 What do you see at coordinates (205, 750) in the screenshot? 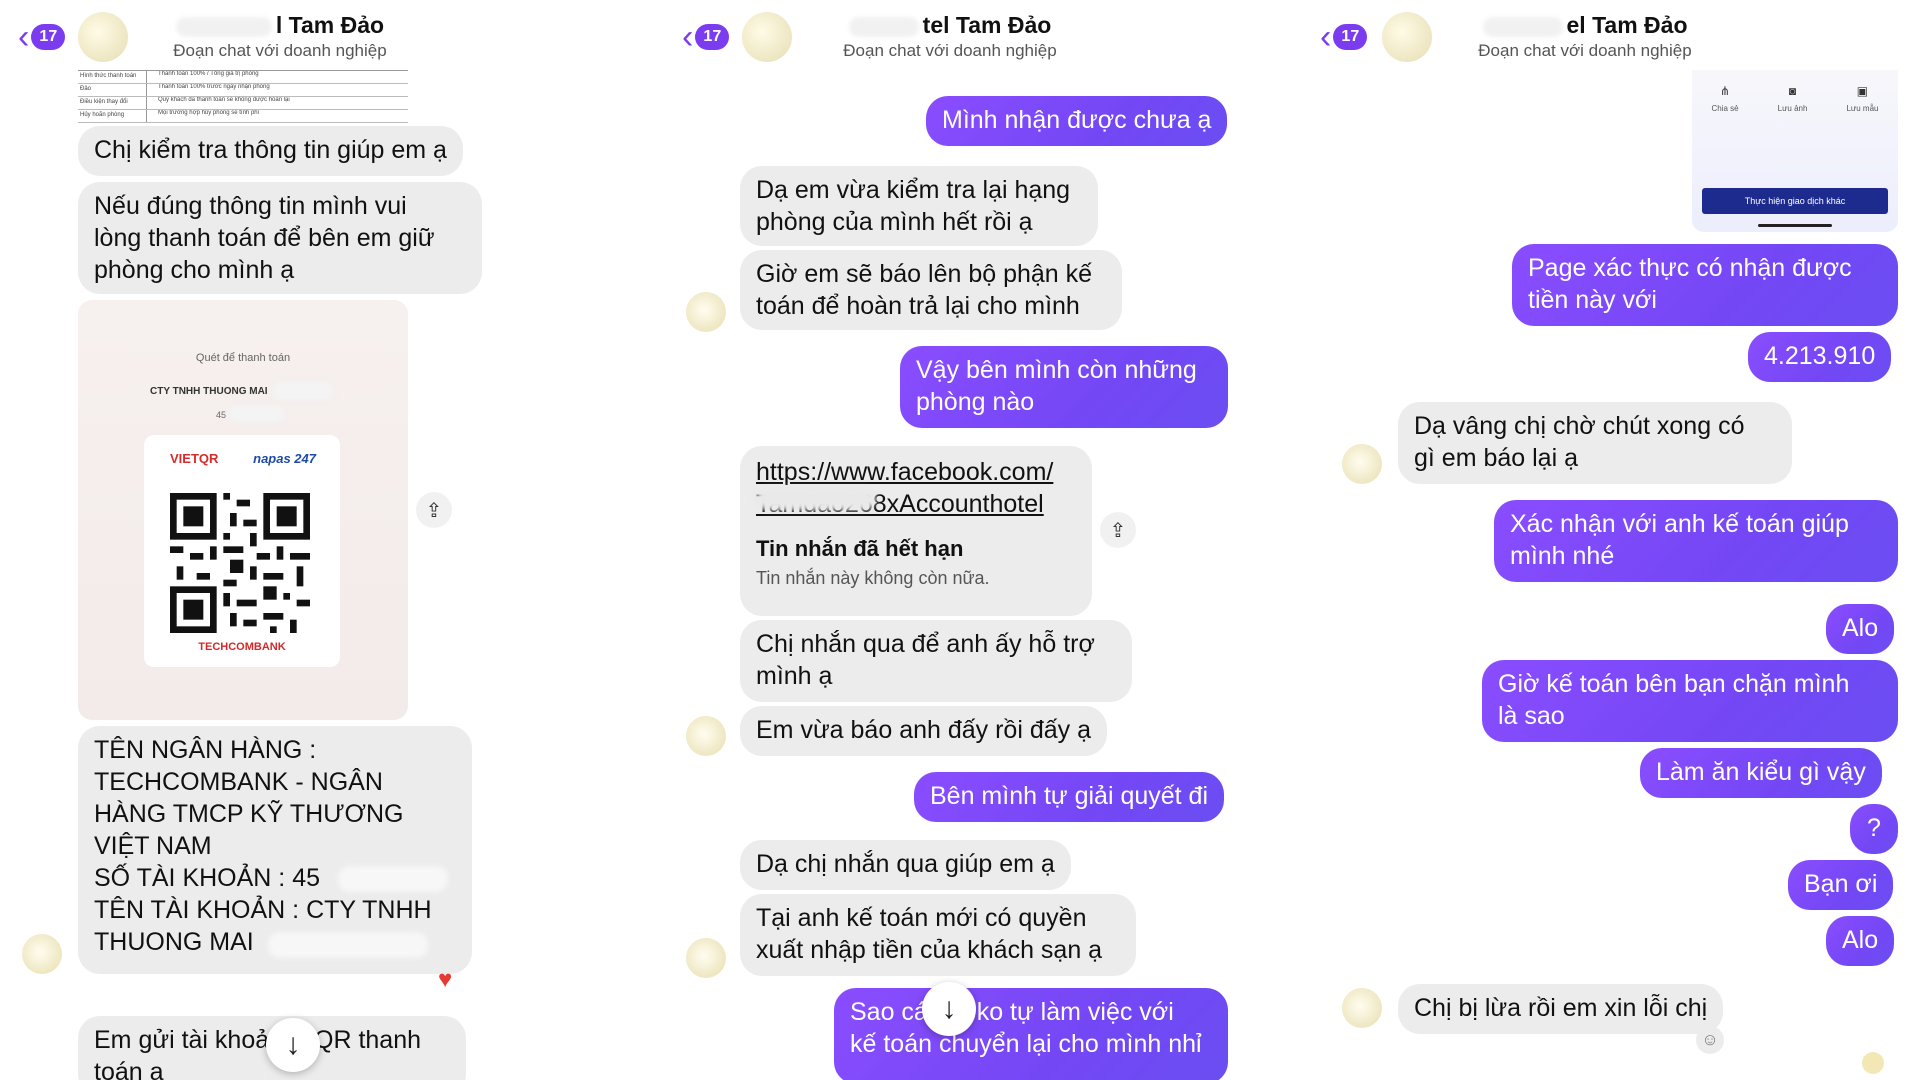
I see `message-text-line: TÊN NGÂN HÀNG :` at bounding box center [205, 750].